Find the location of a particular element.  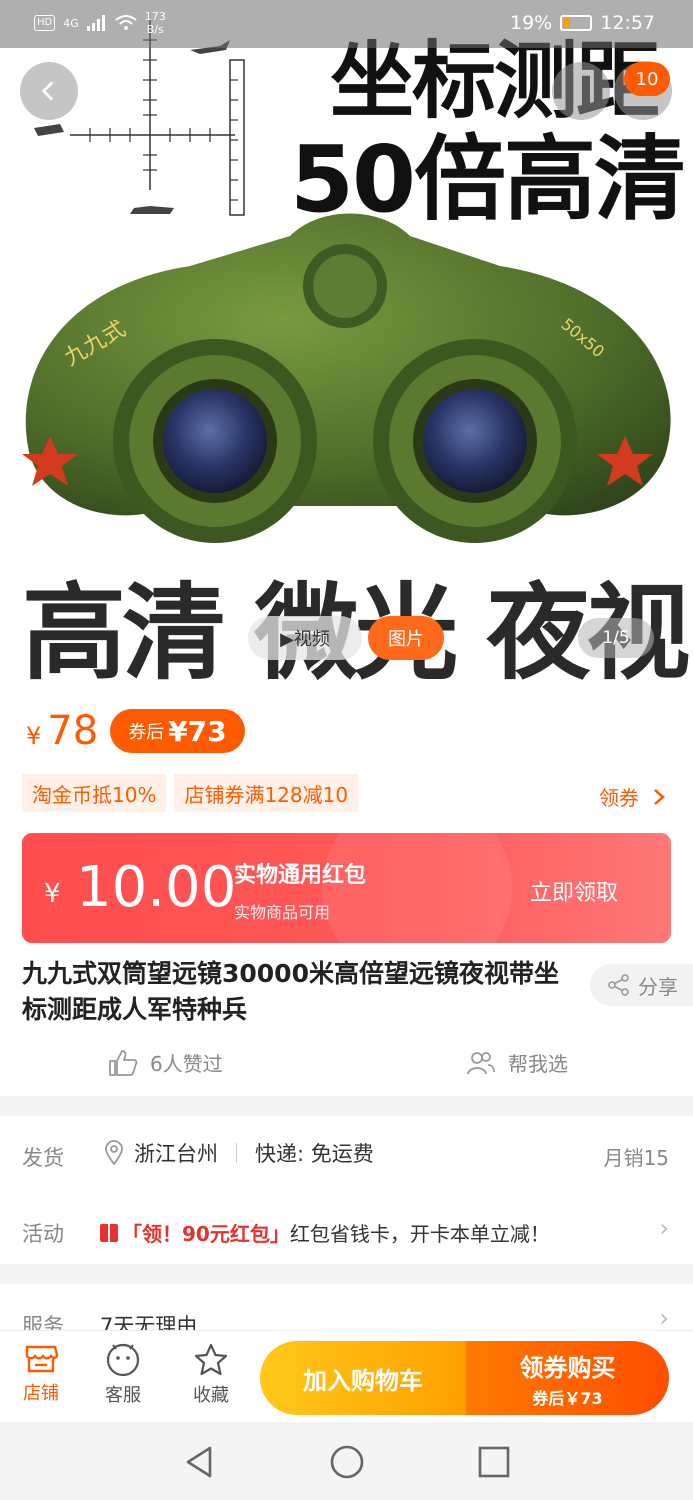

favorite-button: 收藏 is located at coordinates (211, 1375).